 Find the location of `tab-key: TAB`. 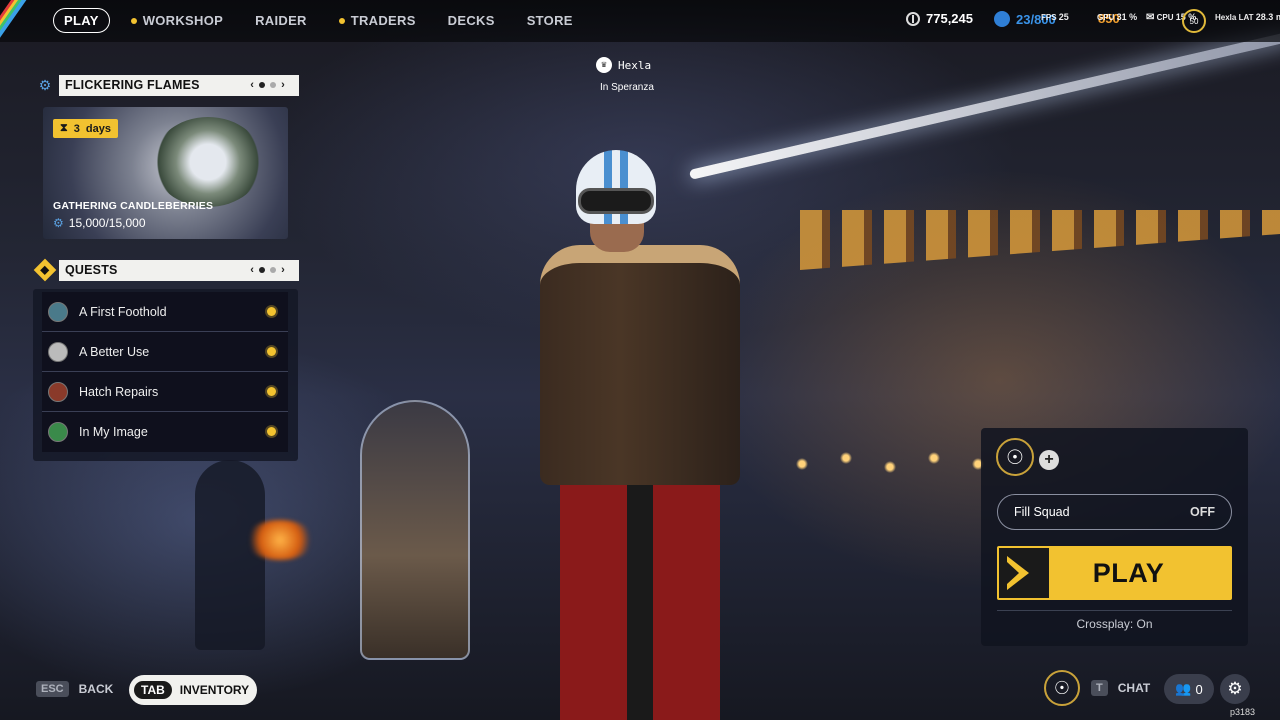

tab-key: TAB is located at coordinates (153, 690).